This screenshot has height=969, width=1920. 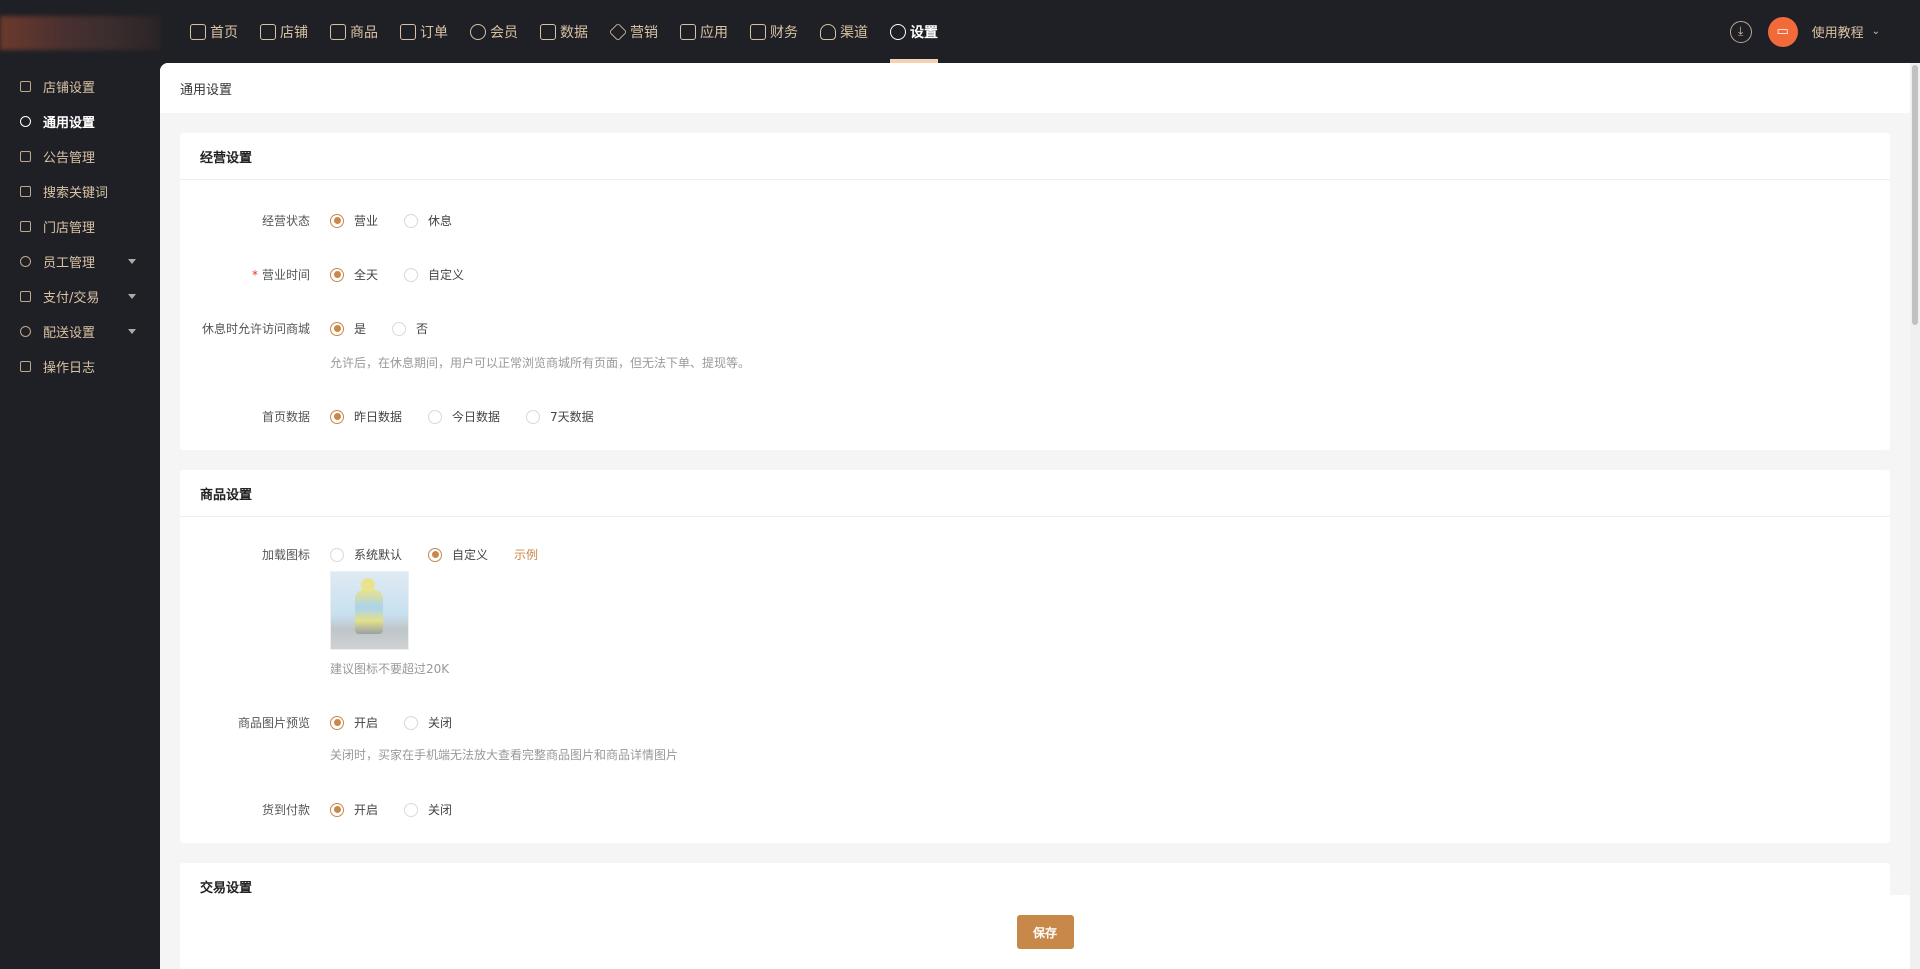 What do you see at coordinates (369, 610) in the screenshot?
I see `loading-icon-image` at bounding box center [369, 610].